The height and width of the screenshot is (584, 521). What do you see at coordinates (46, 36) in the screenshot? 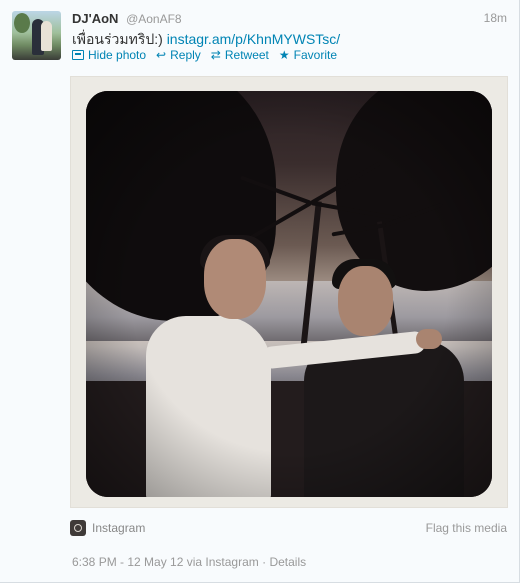
I see `avatar-person` at bounding box center [46, 36].